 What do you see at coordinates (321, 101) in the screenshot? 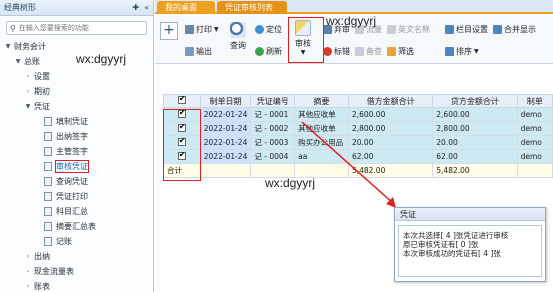
I see `col-summary: 摘要` at bounding box center [321, 101].